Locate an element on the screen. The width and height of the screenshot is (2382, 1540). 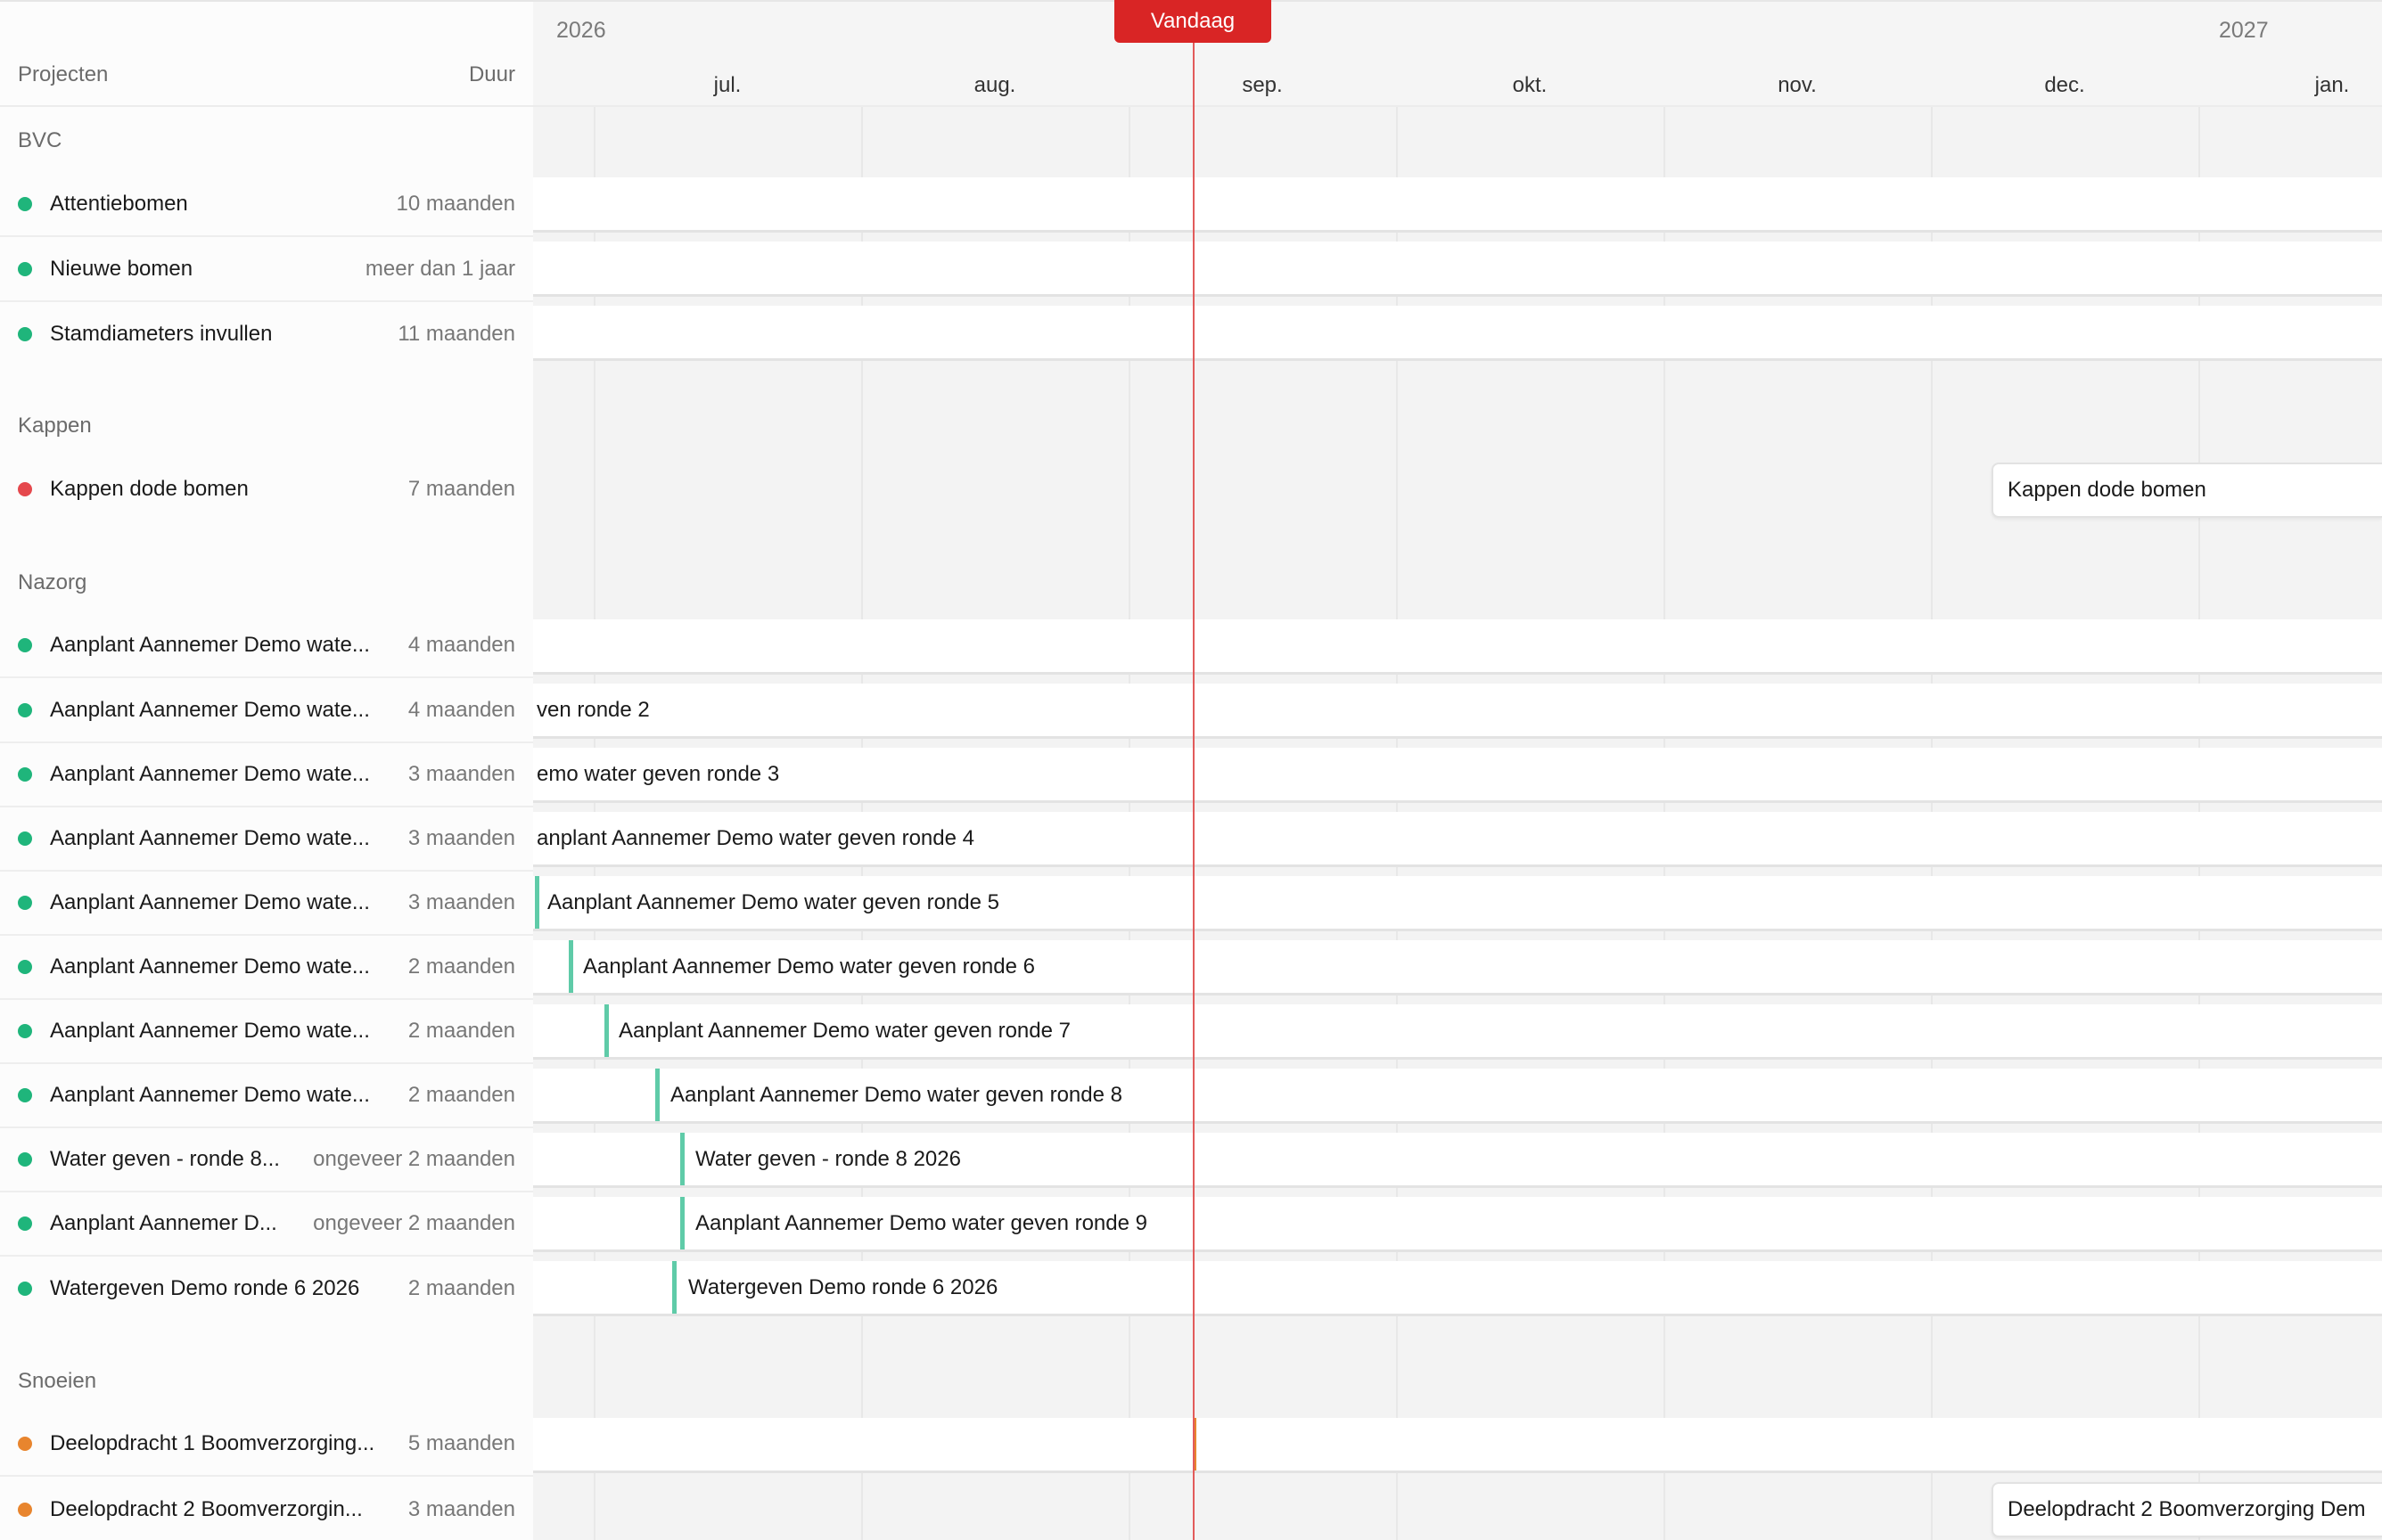
project-row: Nieuwe bomen meer dan 1 jaar is located at coordinates (266, 270).